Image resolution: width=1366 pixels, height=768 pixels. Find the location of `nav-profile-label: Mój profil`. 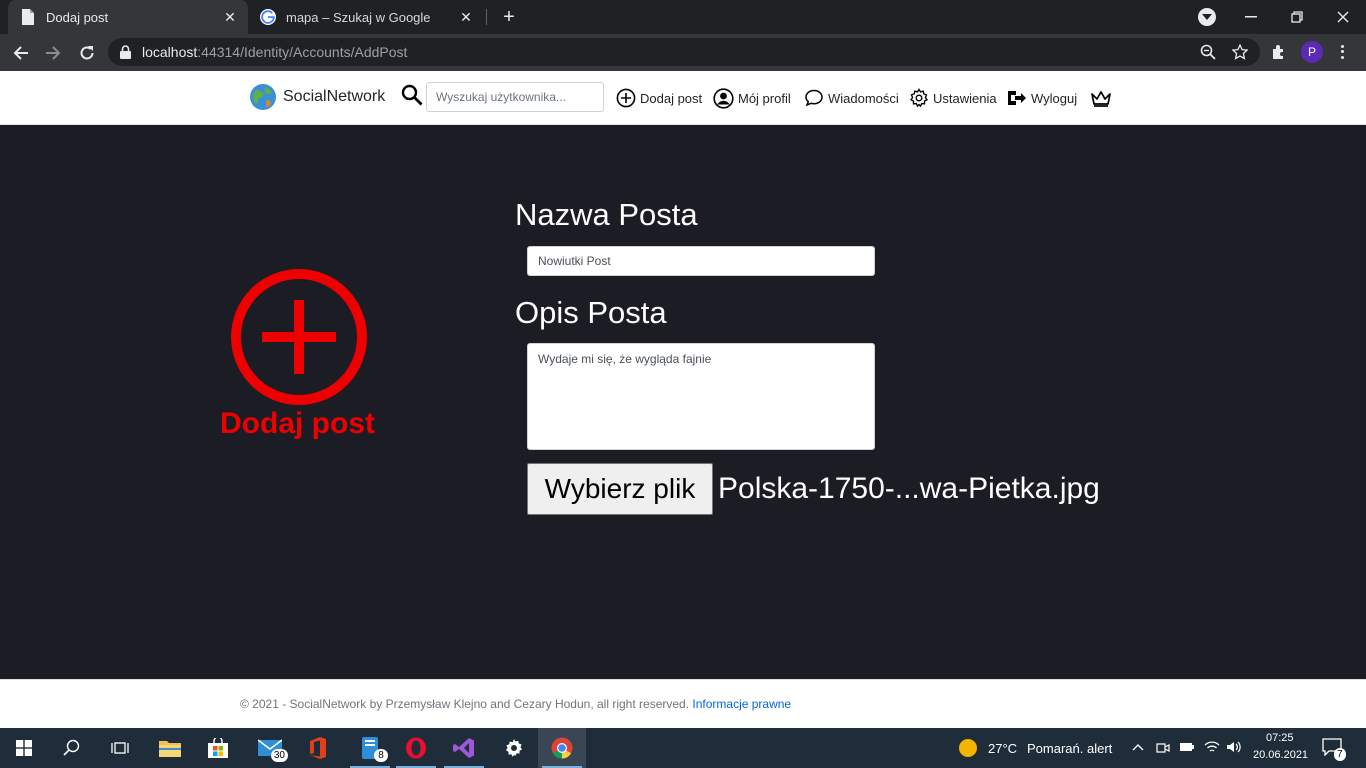

nav-profile-label: Mój profil is located at coordinates (764, 98).